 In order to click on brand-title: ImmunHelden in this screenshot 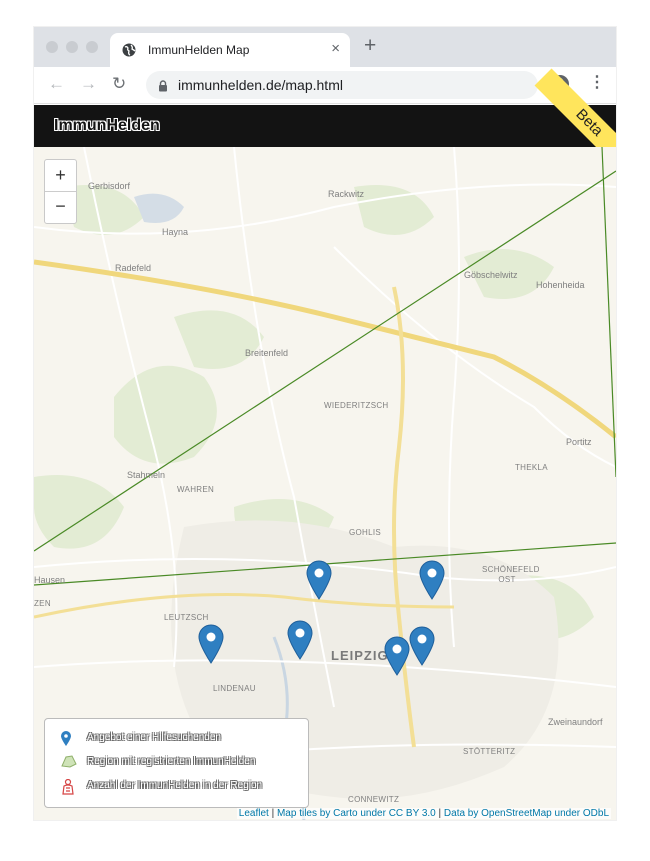, I will do `click(107, 126)`.